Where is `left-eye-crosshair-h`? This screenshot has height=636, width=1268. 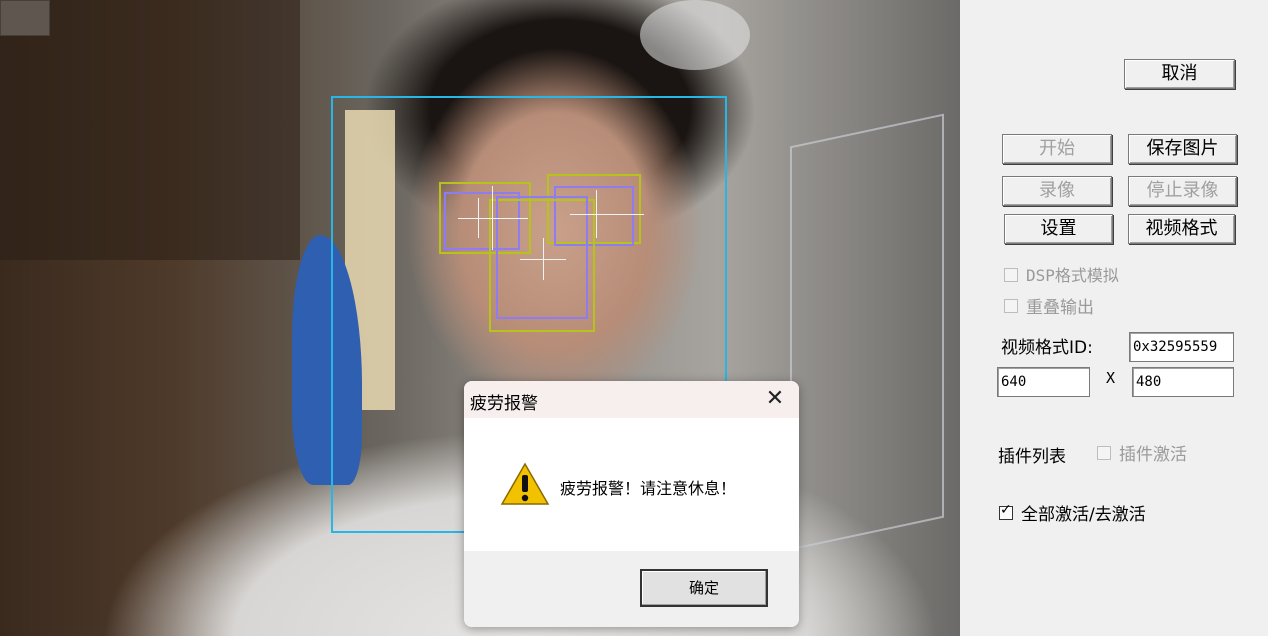
left-eye-crosshair-h is located at coordinates (493, 218).